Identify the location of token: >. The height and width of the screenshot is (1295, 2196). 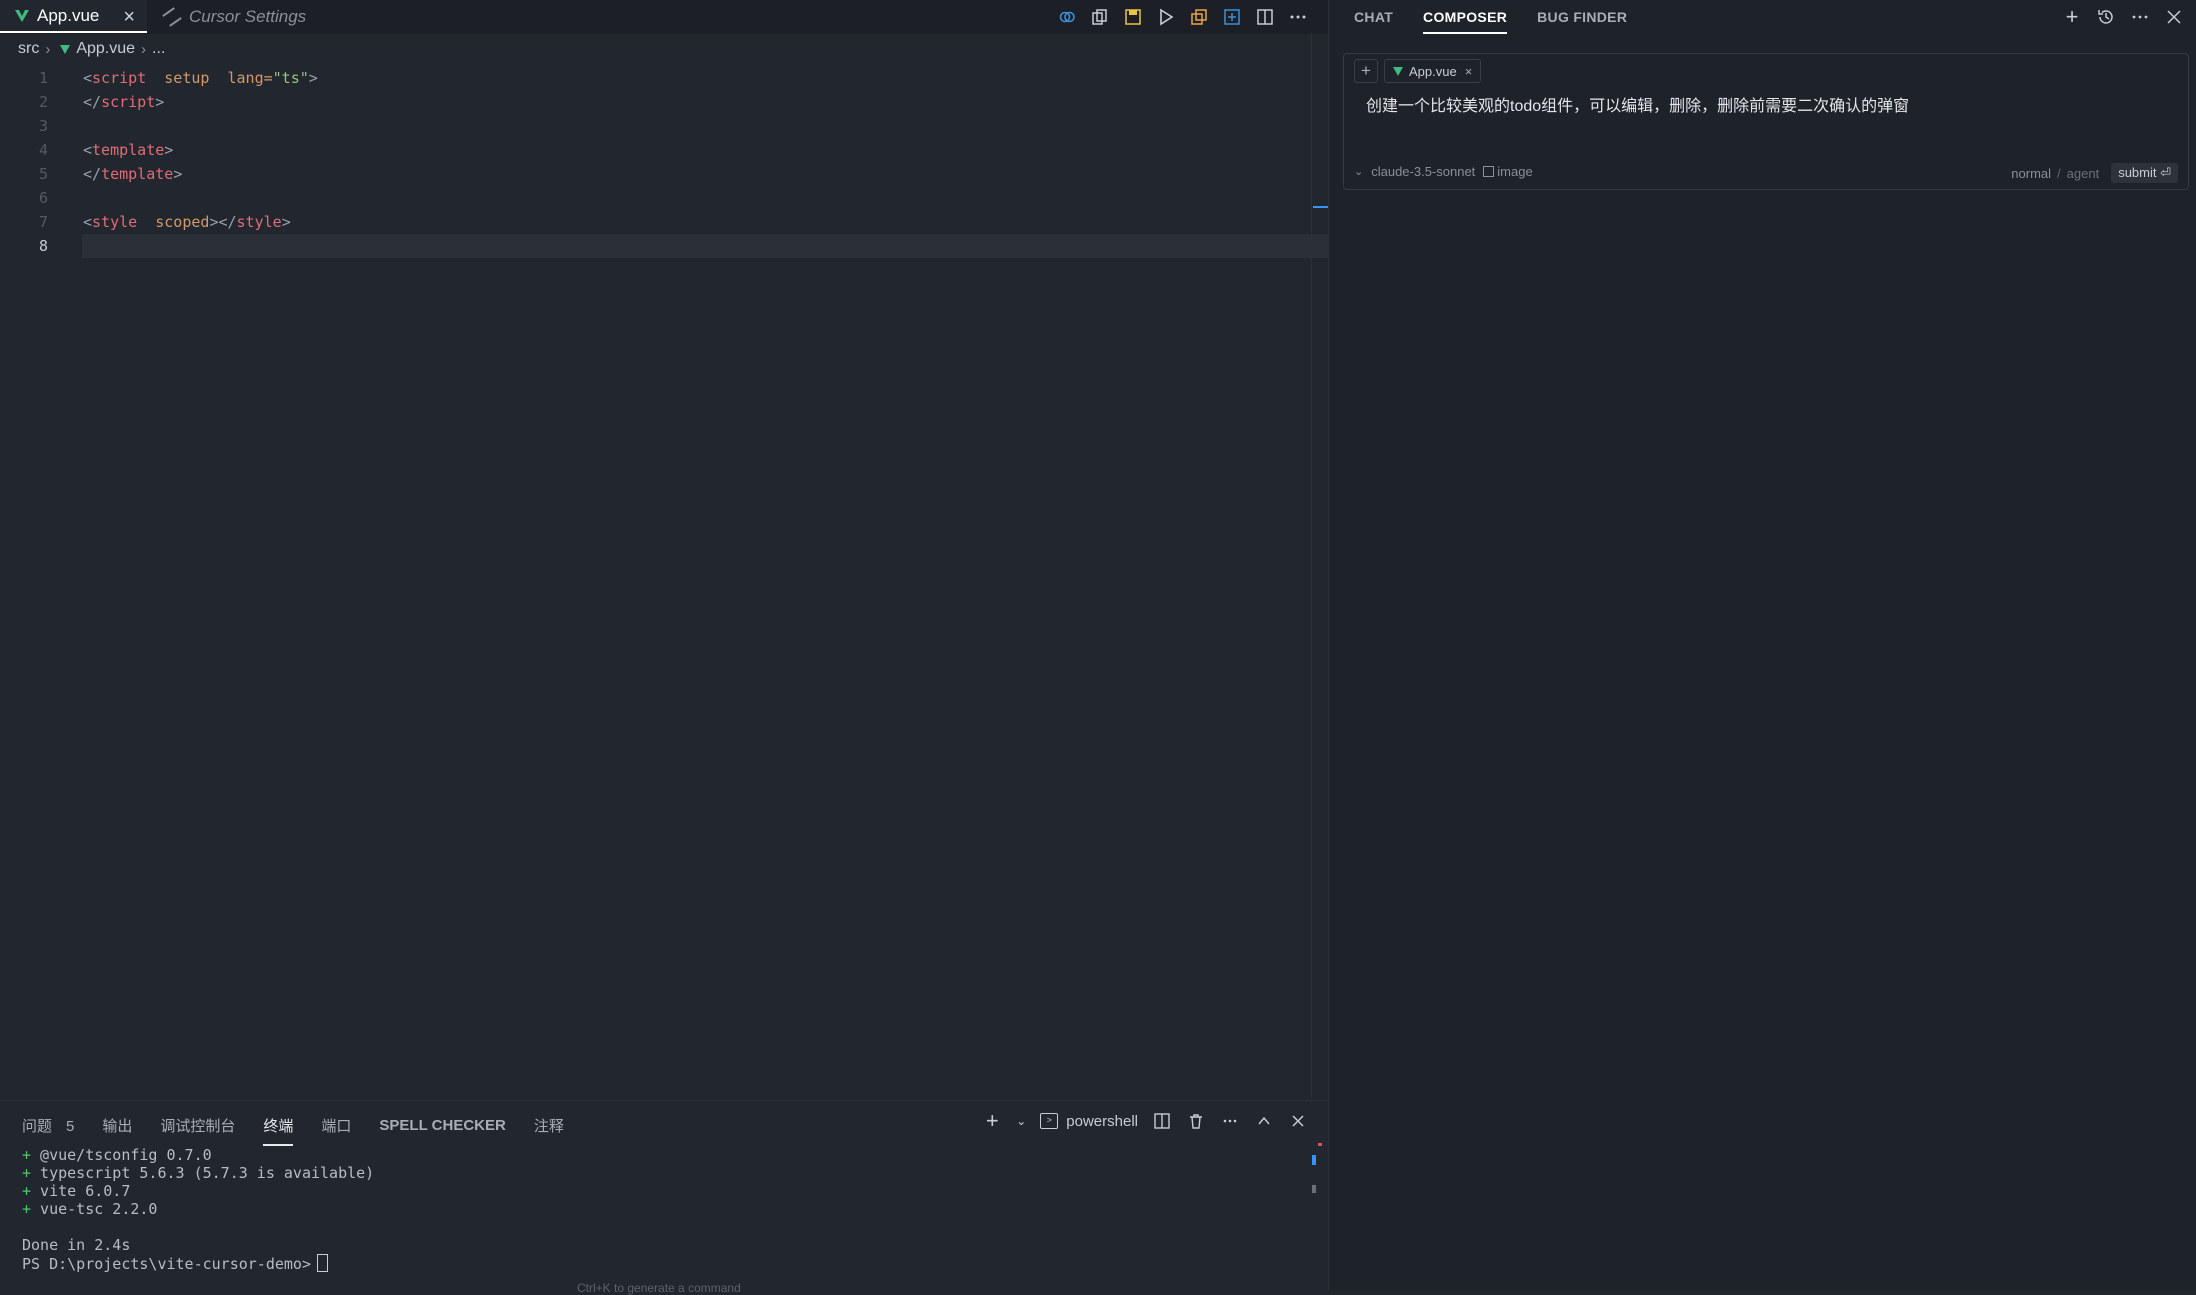
(286, 222).